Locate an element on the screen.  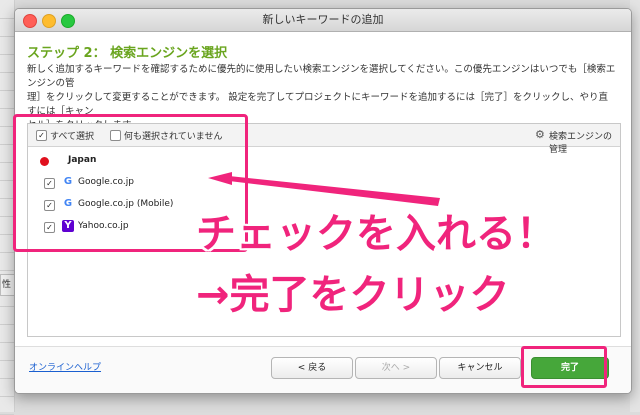
annotation-check: チェックを入れる！ is located at coordinates (376, 234).